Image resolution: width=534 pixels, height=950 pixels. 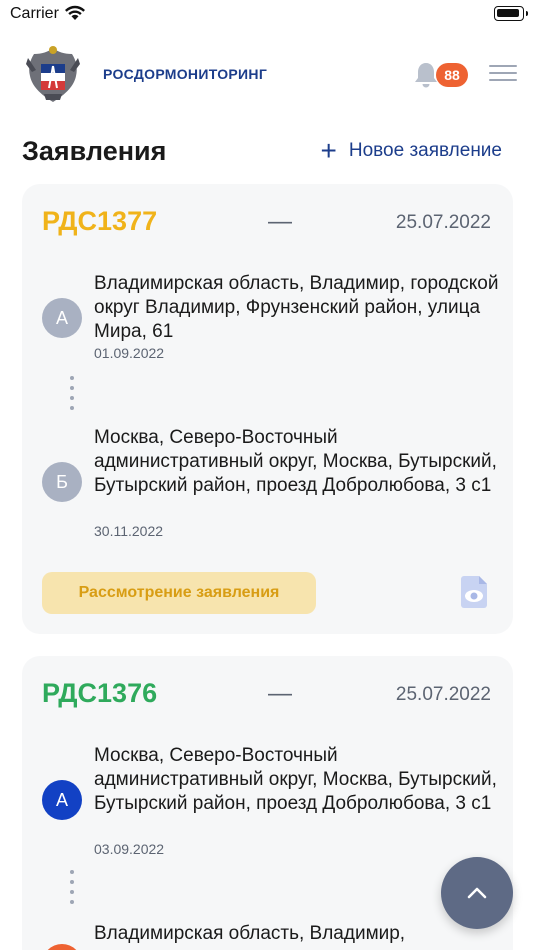 I want to click on new-application-button: + Новое заявление, so click(x=411, y=150).